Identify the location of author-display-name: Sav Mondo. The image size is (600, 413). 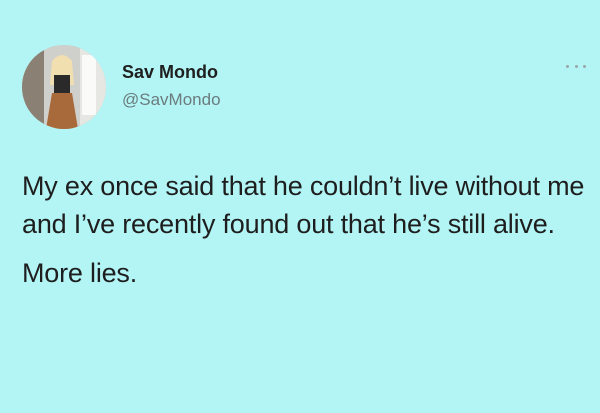
(170, 72).